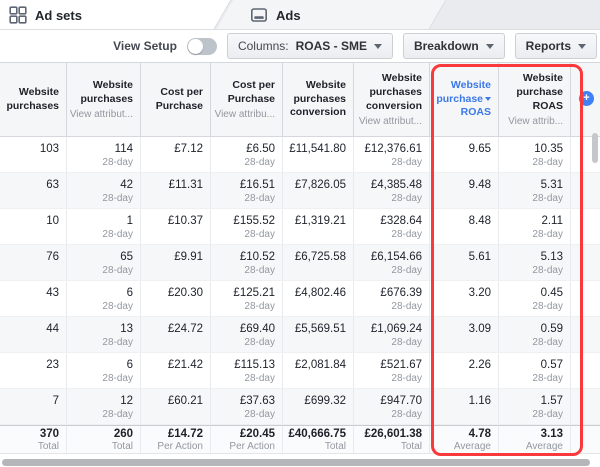  Describe the element at coordinates (318, 439) in the screenshot. I see `footer-cell: £40,666.75 Total` at that location.